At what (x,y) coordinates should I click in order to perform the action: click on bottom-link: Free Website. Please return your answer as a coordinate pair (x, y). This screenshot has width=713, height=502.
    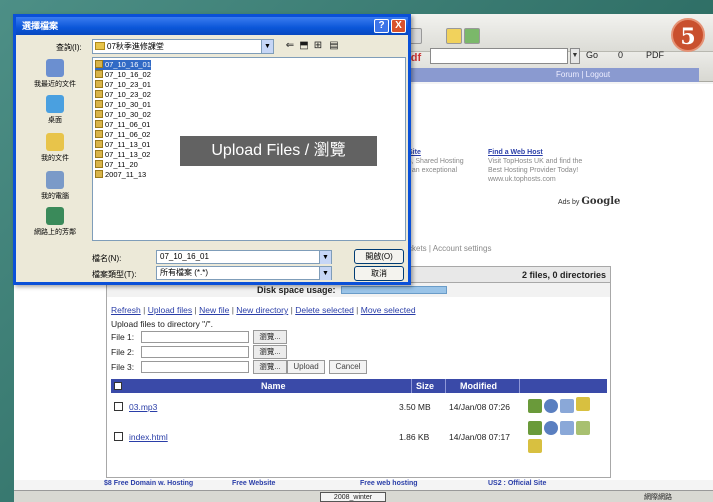
    Looking at the image, I should click on (253, 483).